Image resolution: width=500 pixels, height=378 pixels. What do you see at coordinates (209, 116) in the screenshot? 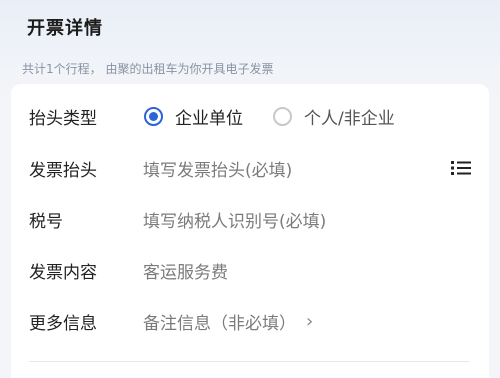
I see `radio-company-label: 企业单位` at bounding box center [209, 116].